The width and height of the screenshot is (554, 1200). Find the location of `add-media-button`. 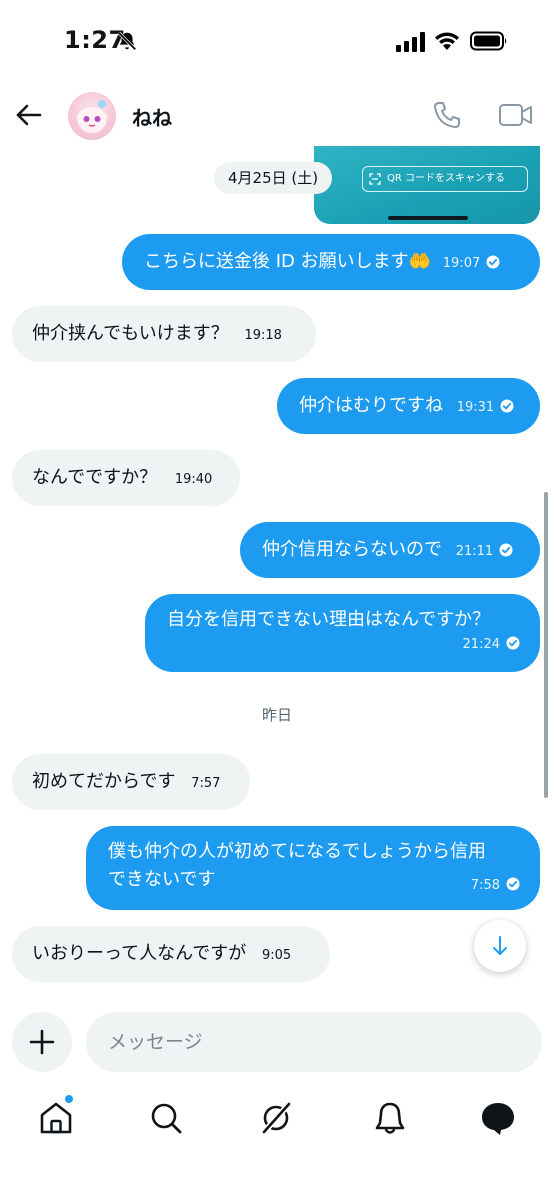

add-media-button is located at coordinates (42, 1042).